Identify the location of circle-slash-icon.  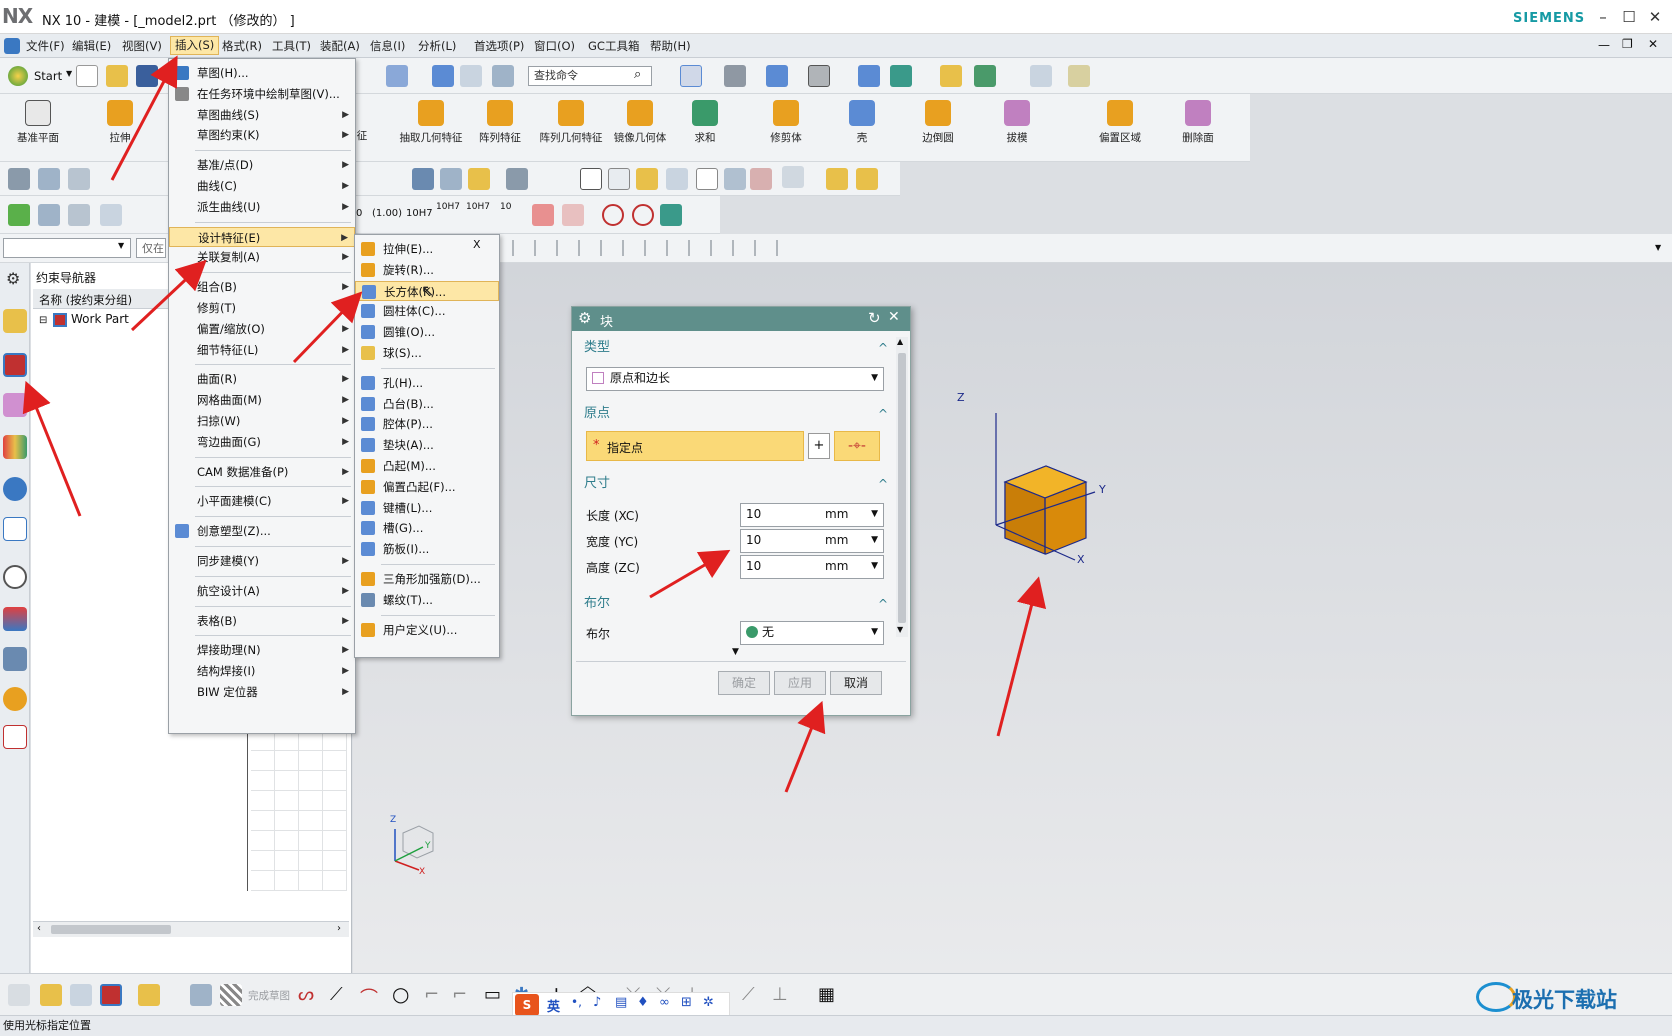
(613, 215).